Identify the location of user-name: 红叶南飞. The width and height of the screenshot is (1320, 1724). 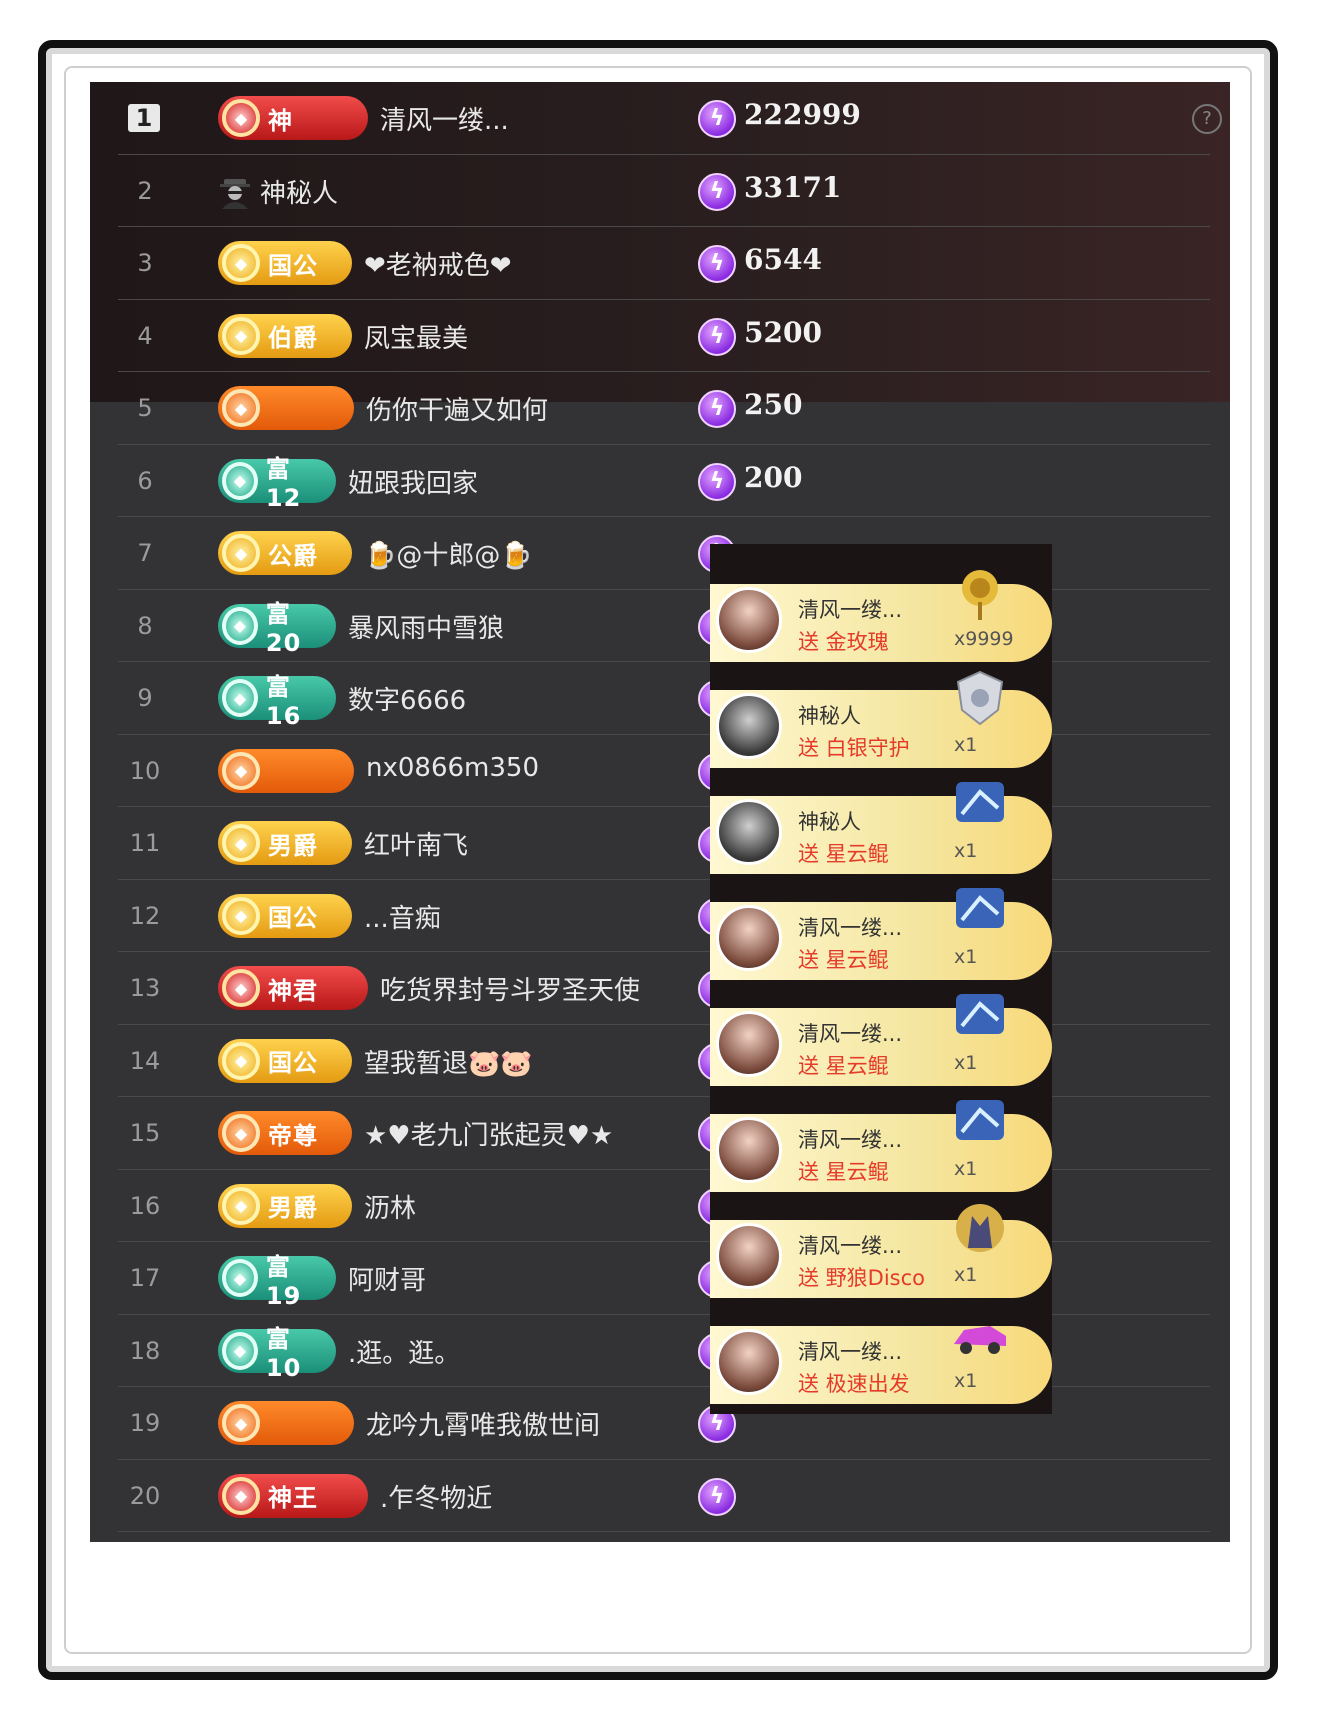
(416, 843).